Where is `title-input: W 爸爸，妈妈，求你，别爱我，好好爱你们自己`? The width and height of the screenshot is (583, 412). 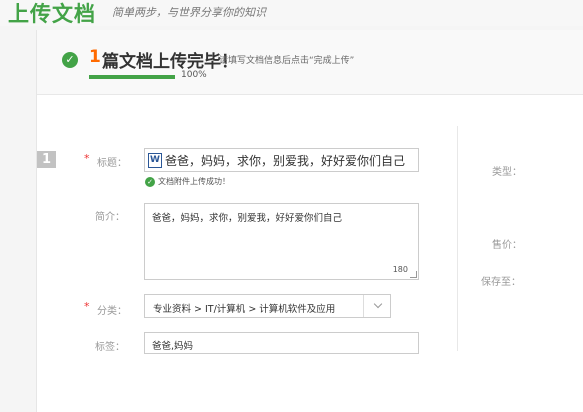 title-input: W 爸爸，妈妈，求你，别爱我，好好爱你们自己 is located at coordinates (281, 160).